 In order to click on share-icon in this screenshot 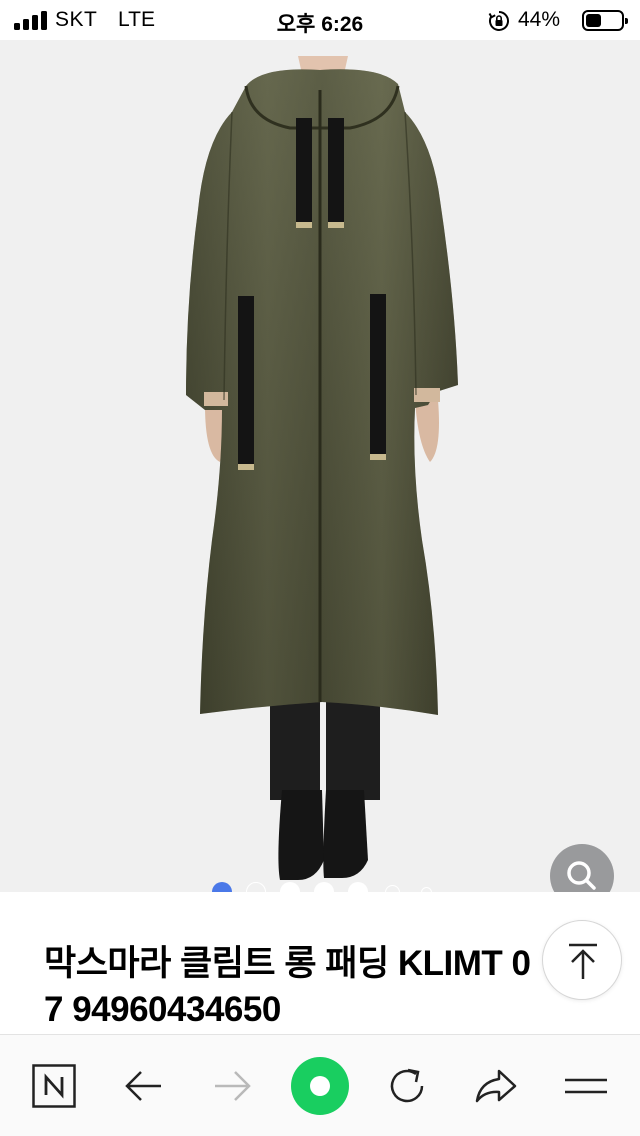, I will do `click(496, 1086)`.